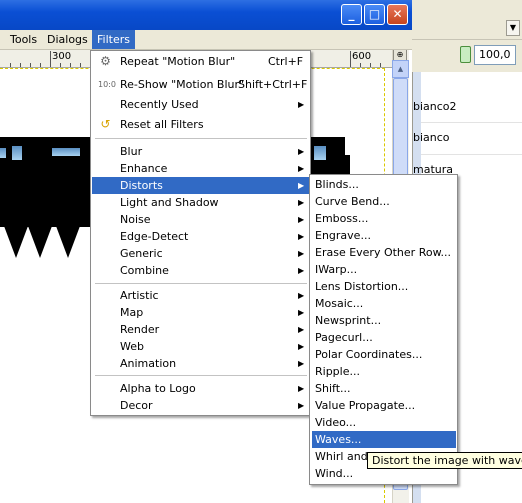 The height and width of the screenshot is (503, 522). What do you see at coordinates (465, 54) in the screenshot?
I see `zoom-slider` at bounding box center [465, 54].